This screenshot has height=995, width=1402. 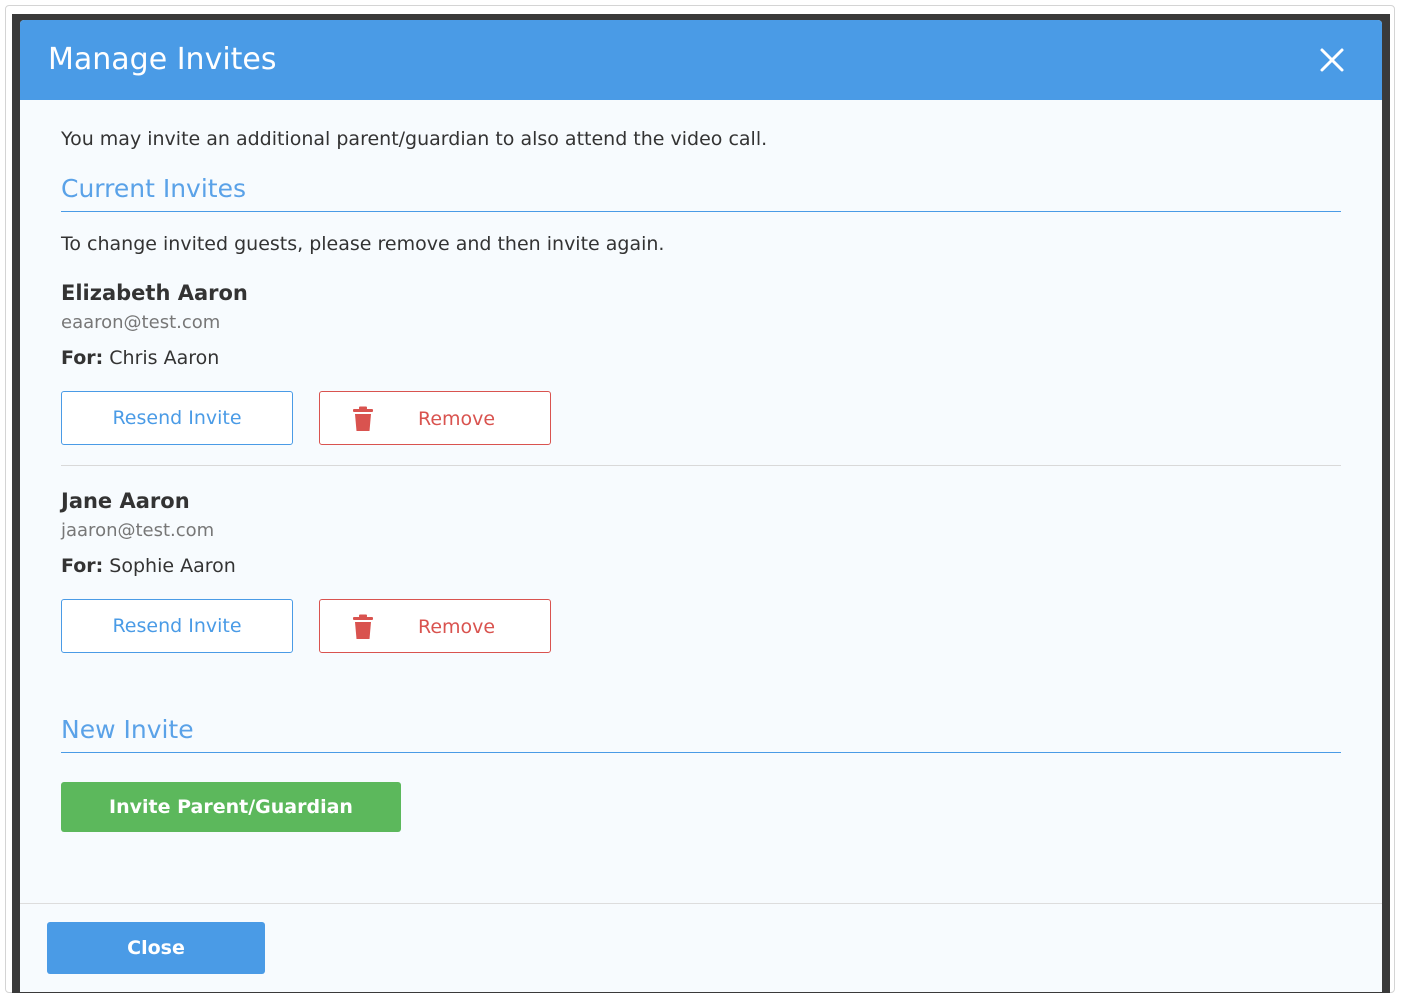 What do you see at coordinates (701, 60) in the screenshot?
I see `modal-header: Manage Invites` at bounding box center [701, 60].